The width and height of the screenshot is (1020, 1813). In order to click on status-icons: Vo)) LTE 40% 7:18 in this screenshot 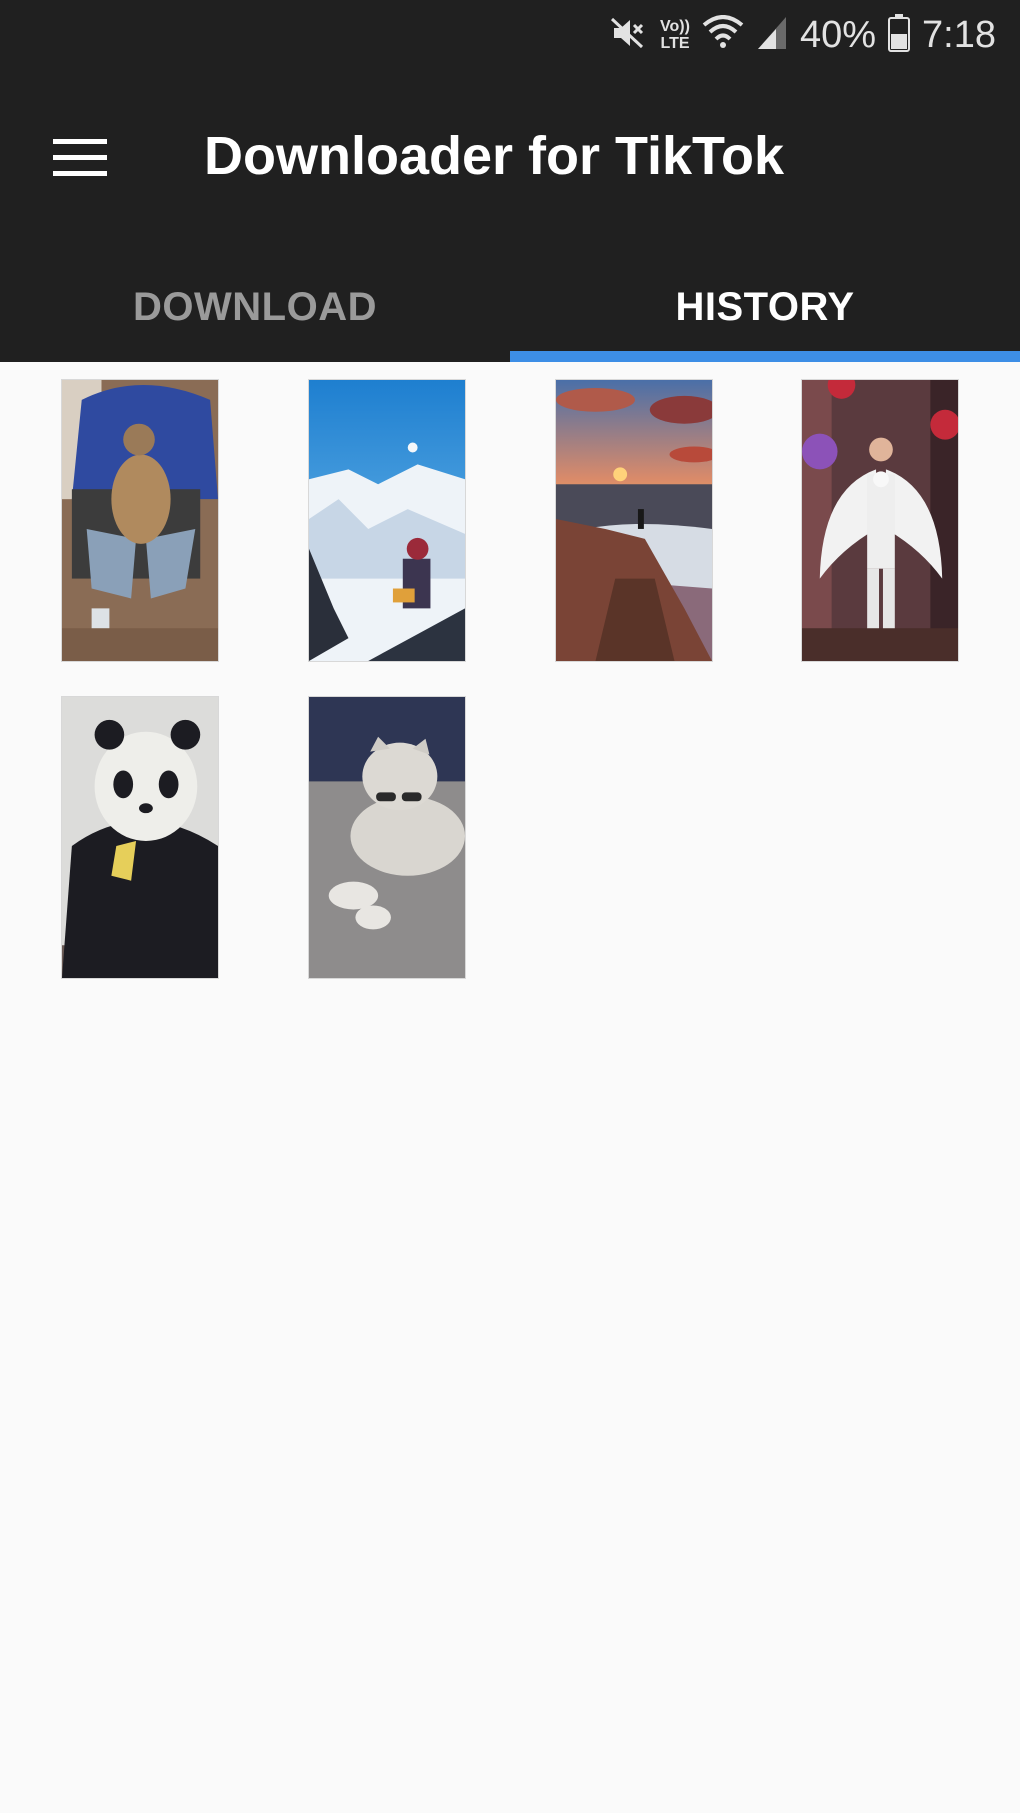, I will do `click(802, 35)`.